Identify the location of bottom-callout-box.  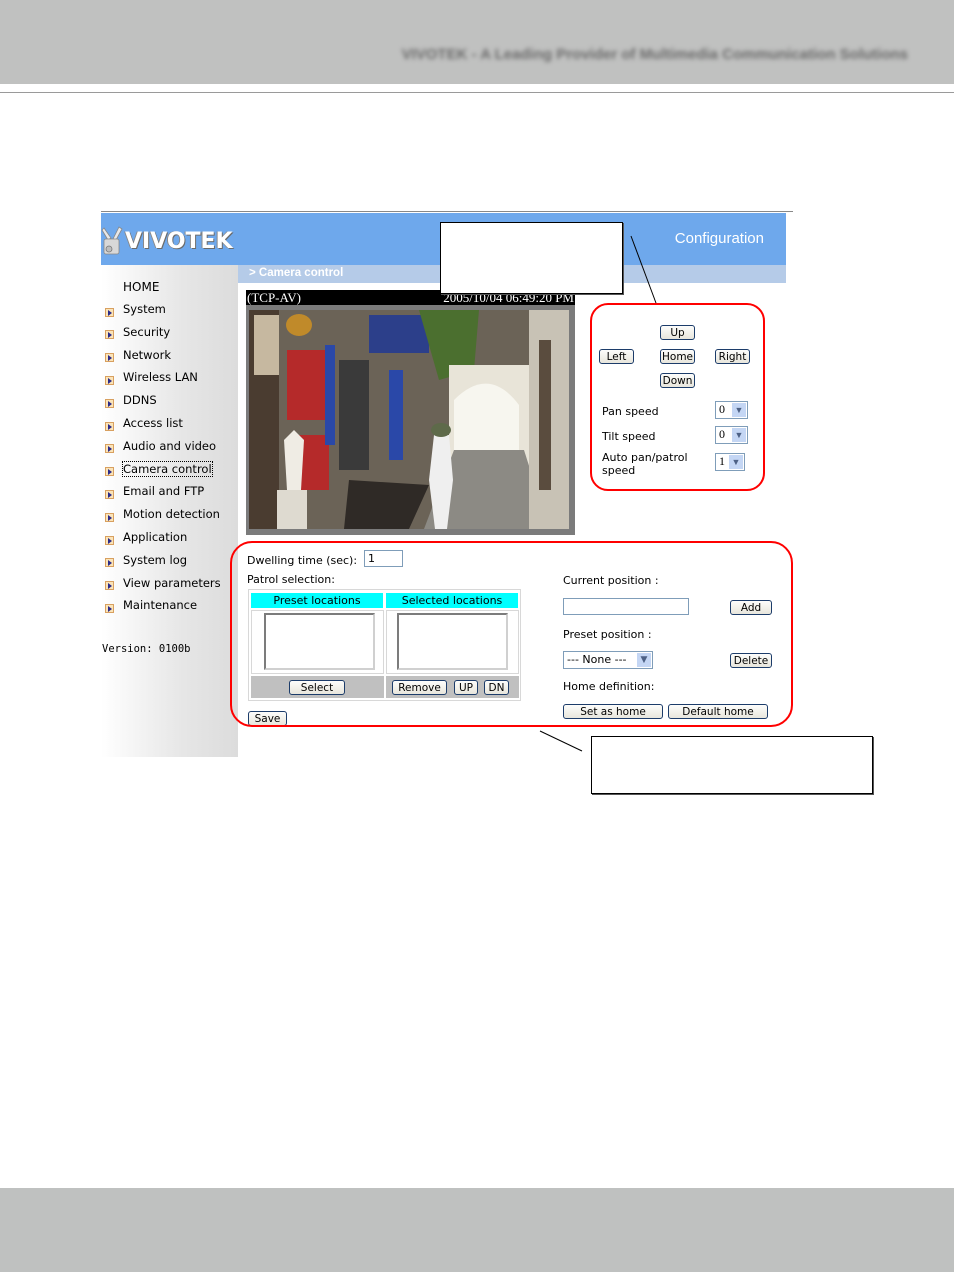
(732, 765).